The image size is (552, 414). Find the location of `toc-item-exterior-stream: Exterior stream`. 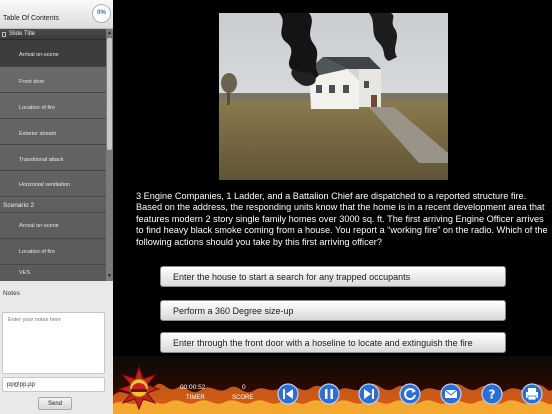

toc-item-exterior-stream: Exterior stream is located at coordinates (53, 132).